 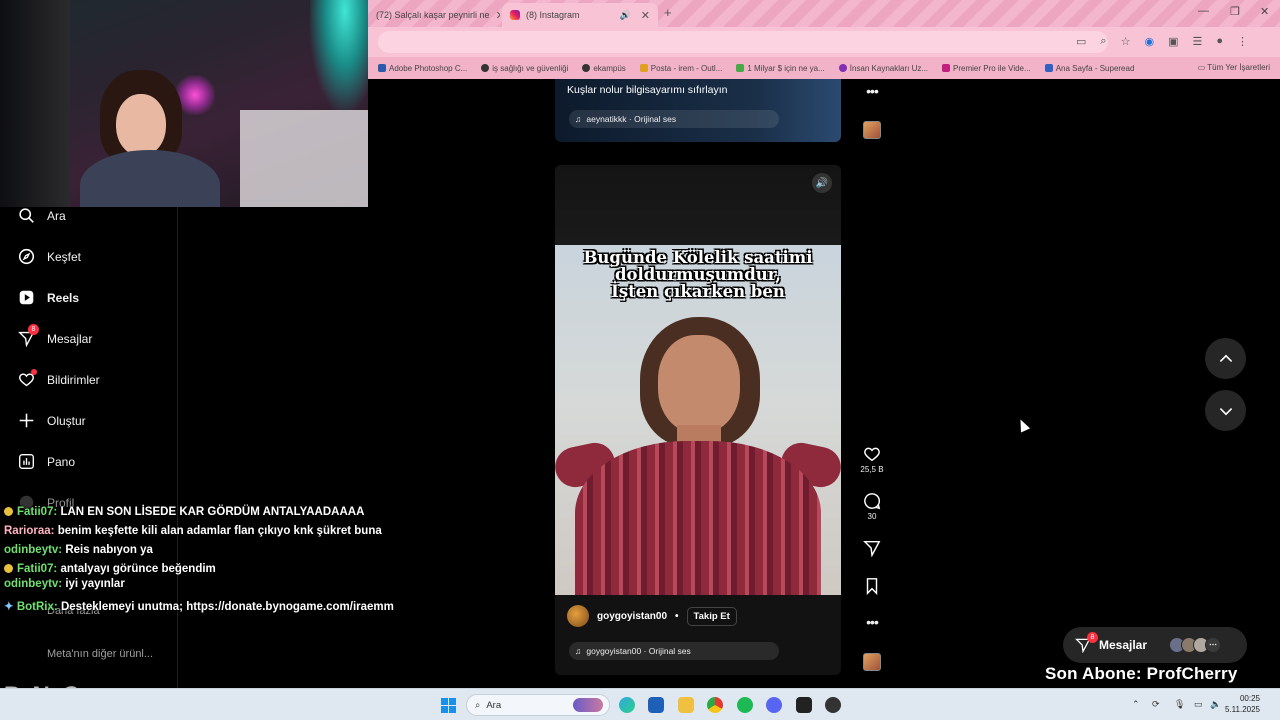 What do you see at coordinates (59, 378) in the screenshot?
I see `sidebar-item-notifications: Bildirimler` at bounding box center [59, 378].